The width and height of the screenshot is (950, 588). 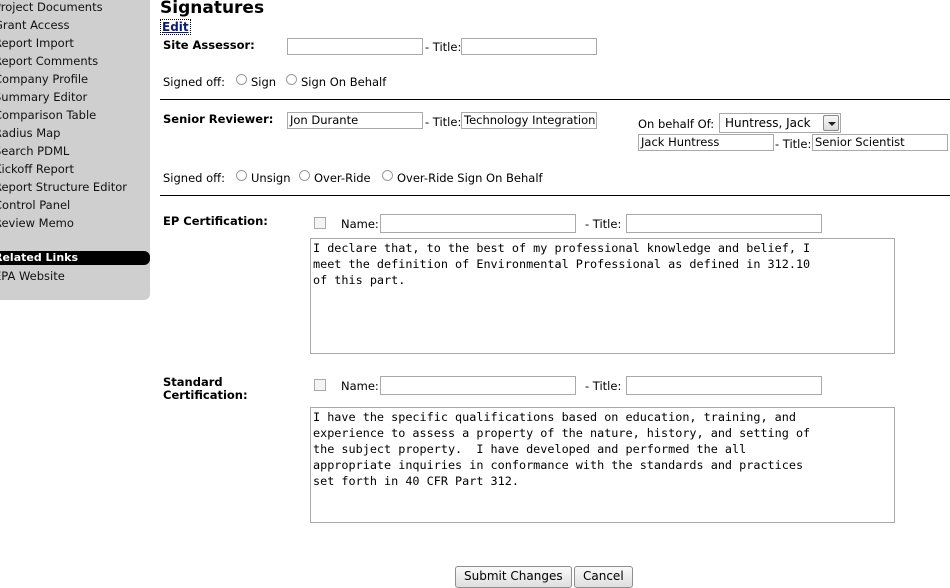 I want to click on sidebar-item-kickoff-report: Kickoff Report, so click(x=37, y=169).